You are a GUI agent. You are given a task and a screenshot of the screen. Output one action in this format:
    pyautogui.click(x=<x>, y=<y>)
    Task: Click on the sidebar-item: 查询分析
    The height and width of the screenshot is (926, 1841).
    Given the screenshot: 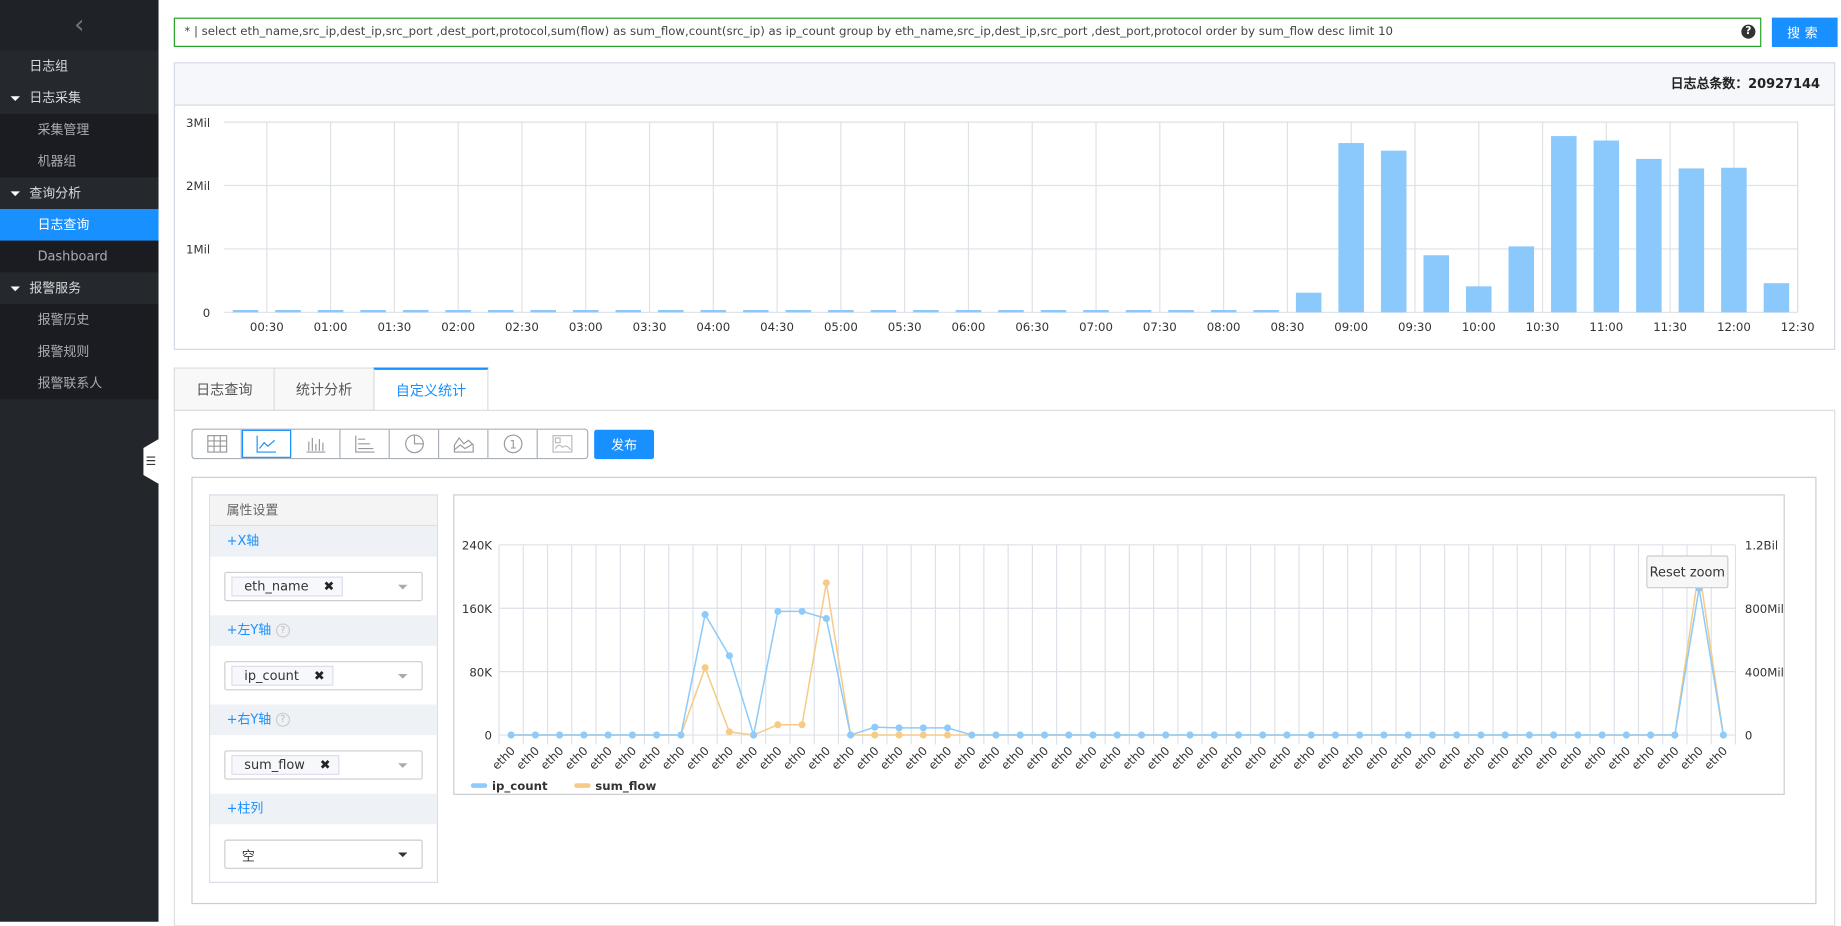 What is the action you would take?
    pyautogui.click(x=79, y=193)
    